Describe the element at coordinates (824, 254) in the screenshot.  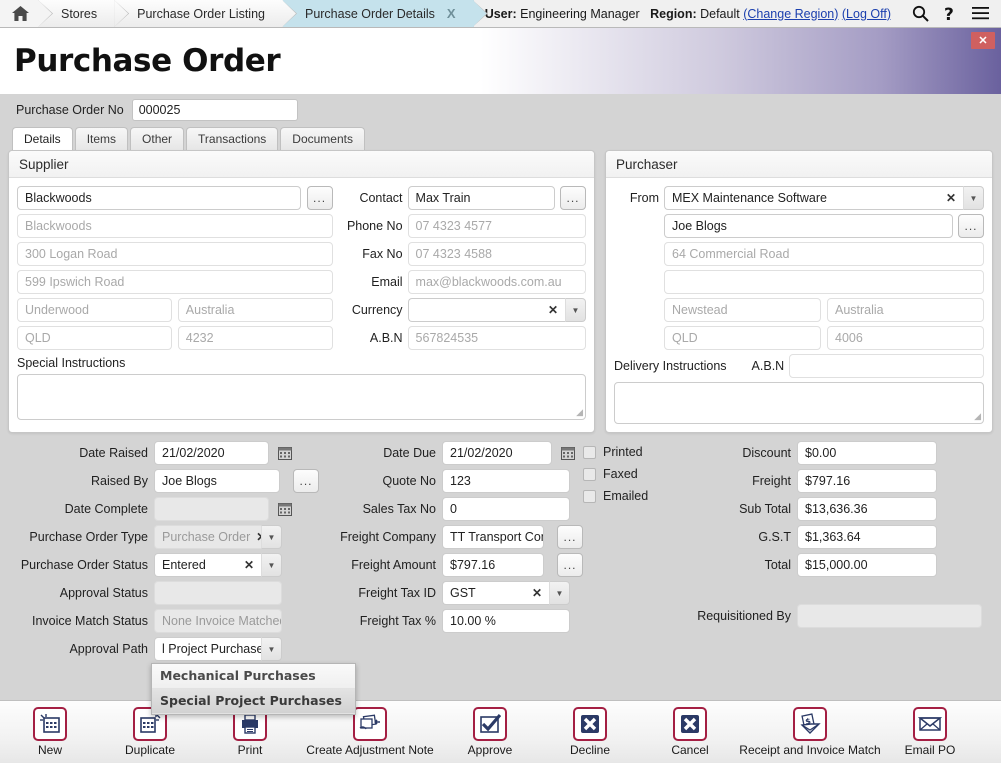
I see `purchaser-address1-input: 64 Commercial Road` at that location.